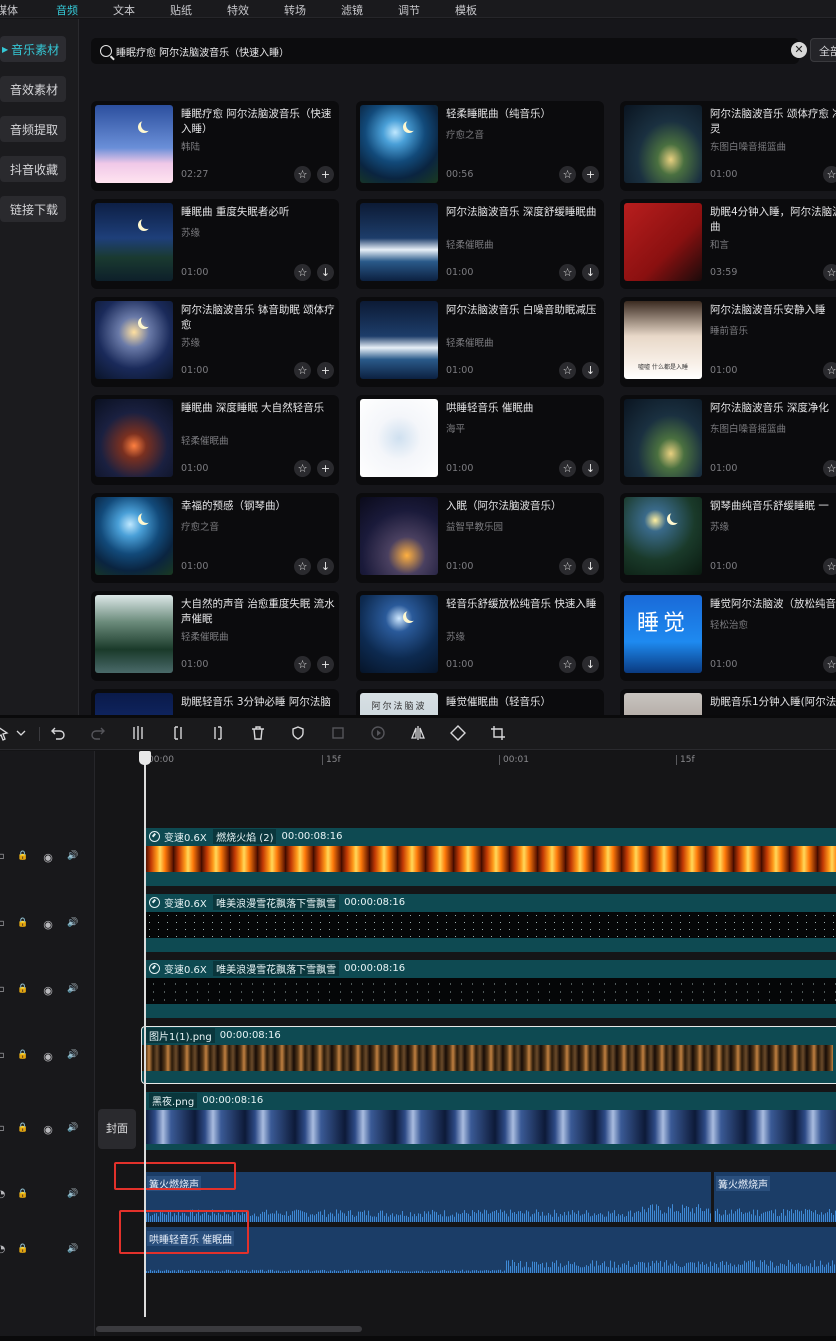 The image size is (836, 1341). What do you see at coordinates (117, 1129) in the screenshot?
I see `cover-button: 封面` at bounding box center [117, 1129].